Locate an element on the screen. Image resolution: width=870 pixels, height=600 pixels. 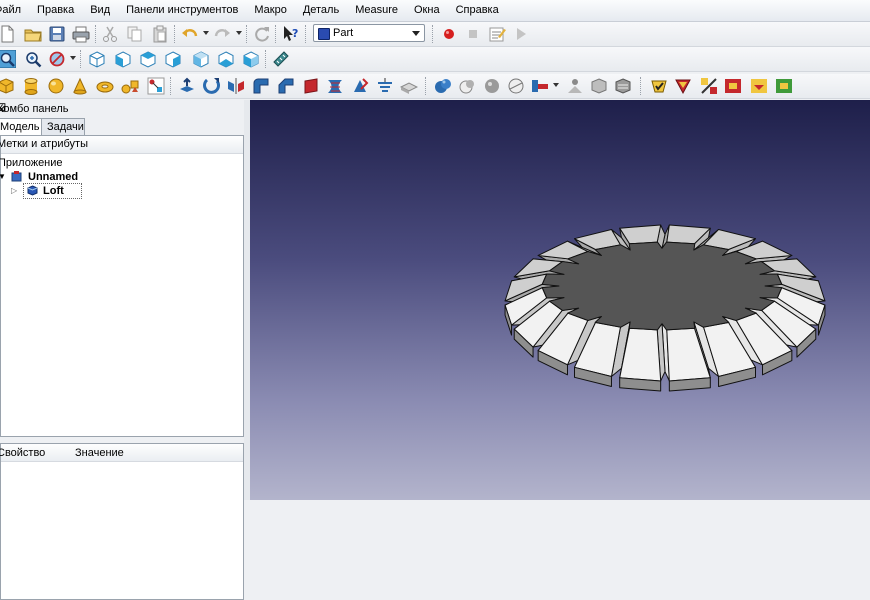
offset-tools-icon is located at coordinates (709, 86).